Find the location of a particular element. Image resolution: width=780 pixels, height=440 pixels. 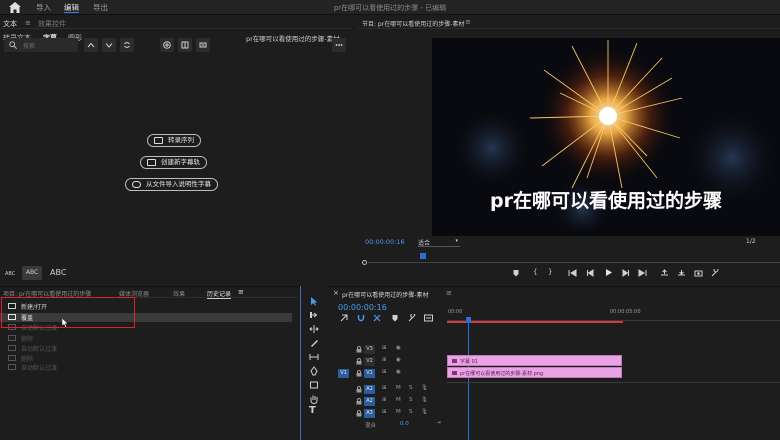

program-timecode: 00:00:00:16 is located at coordinates (385, 242).